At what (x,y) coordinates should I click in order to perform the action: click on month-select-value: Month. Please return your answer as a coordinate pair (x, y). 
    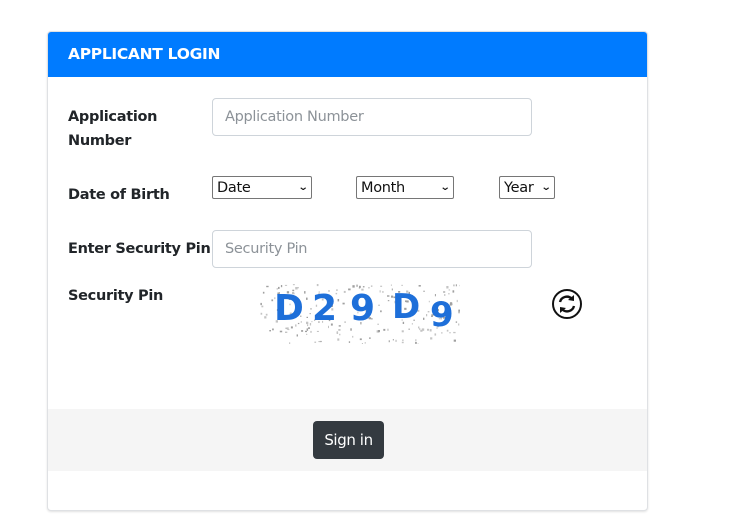
    Looking at the image, I should click on (383, 187).